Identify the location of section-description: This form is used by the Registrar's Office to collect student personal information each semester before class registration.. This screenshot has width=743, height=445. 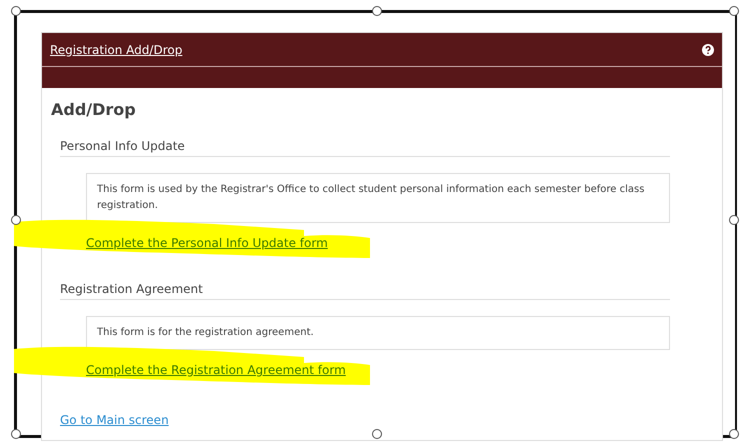
(378, 198).